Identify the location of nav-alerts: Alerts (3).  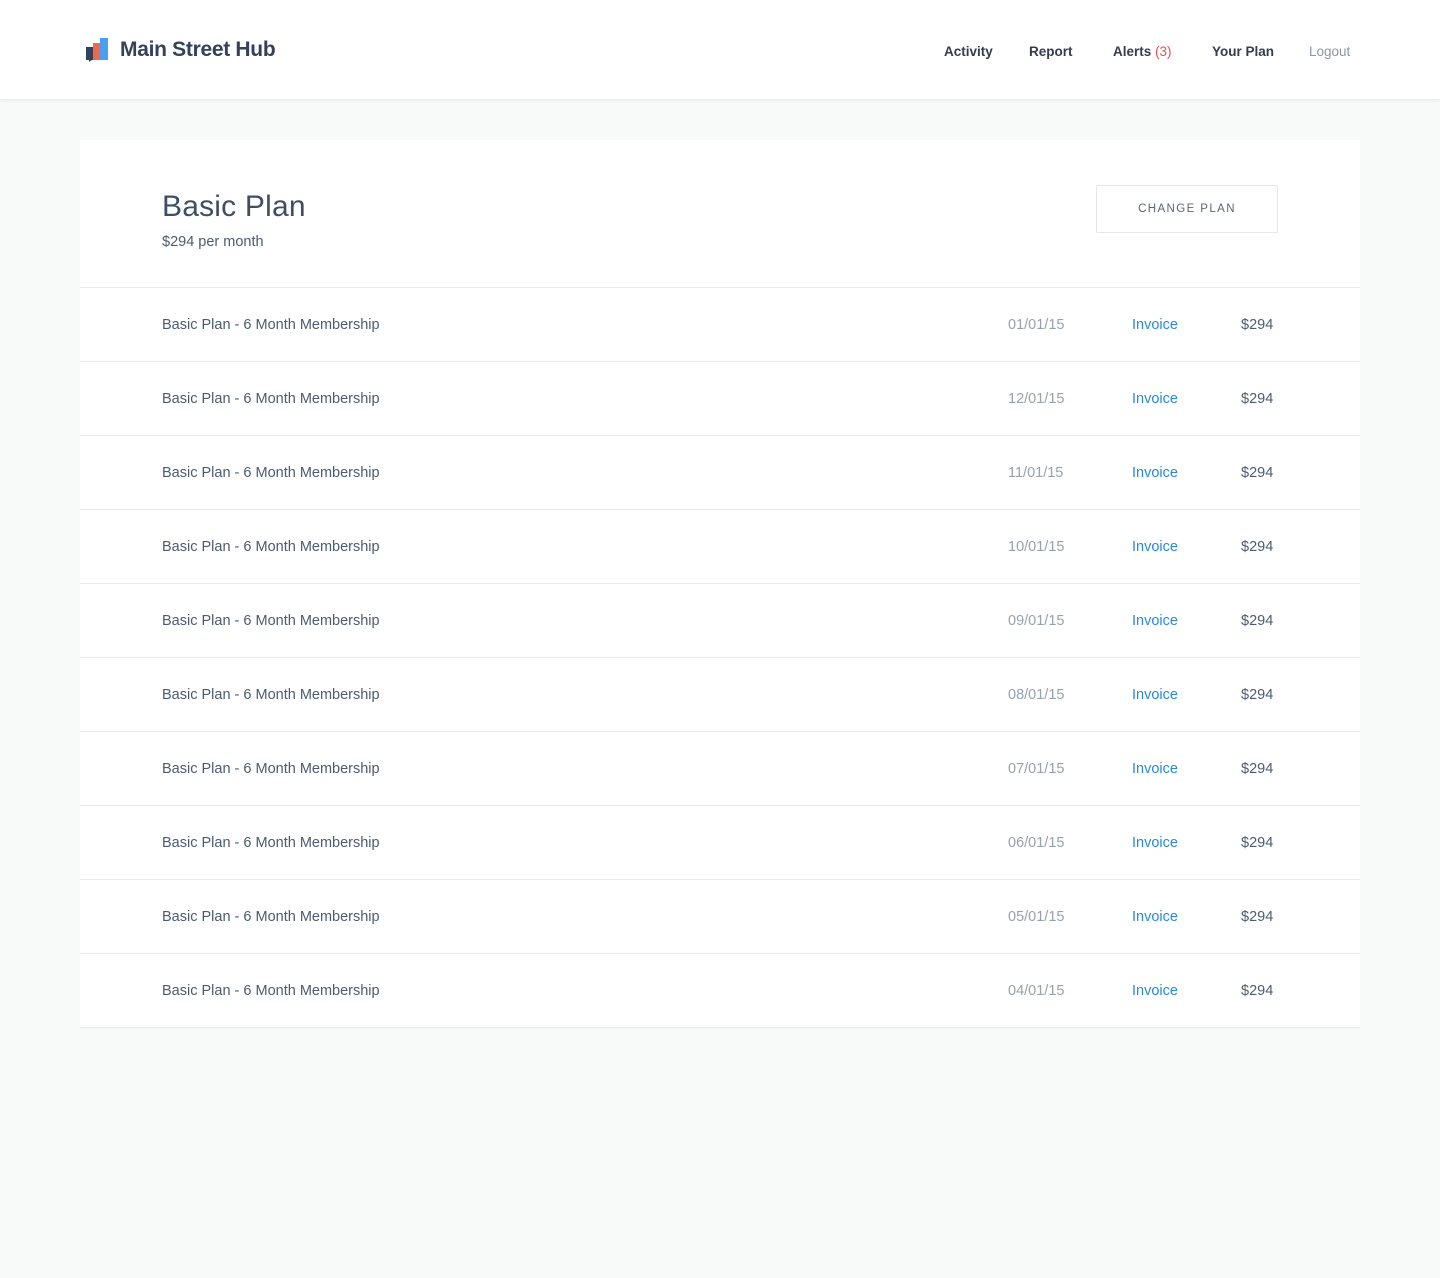
(1142, 53).